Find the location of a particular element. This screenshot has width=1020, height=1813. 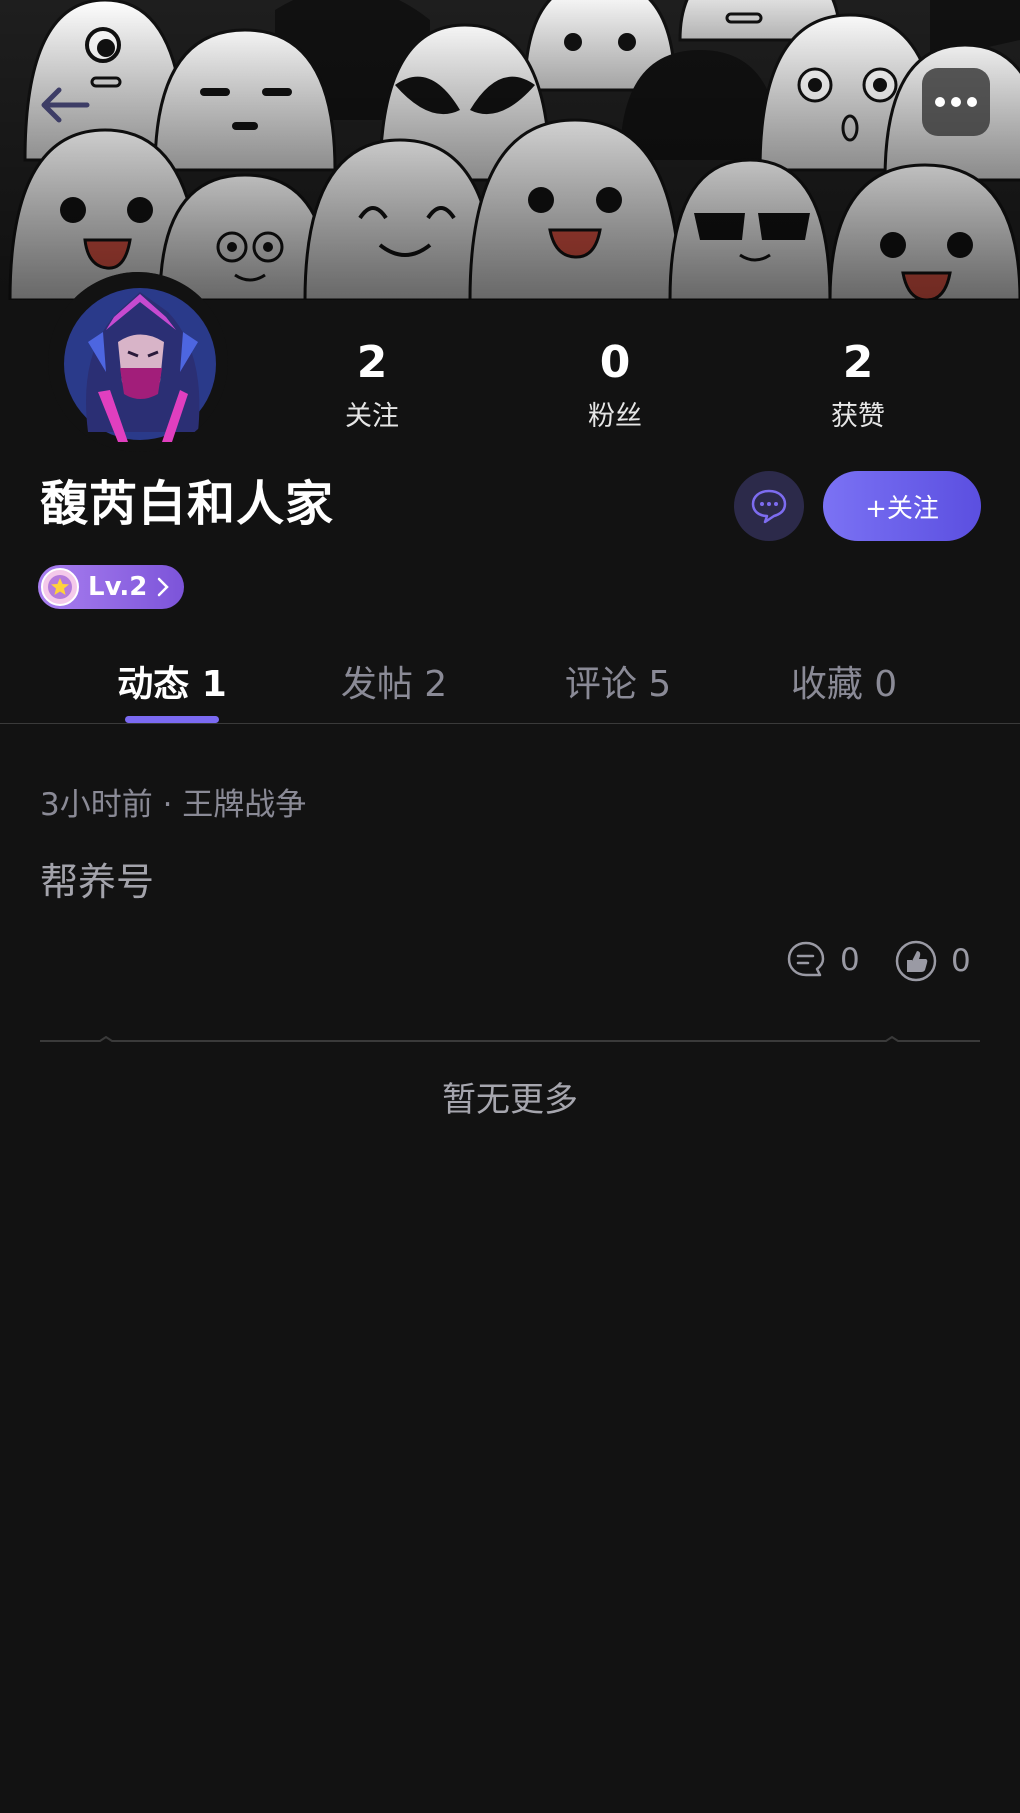

avatar is located at coordinates (138, 362).